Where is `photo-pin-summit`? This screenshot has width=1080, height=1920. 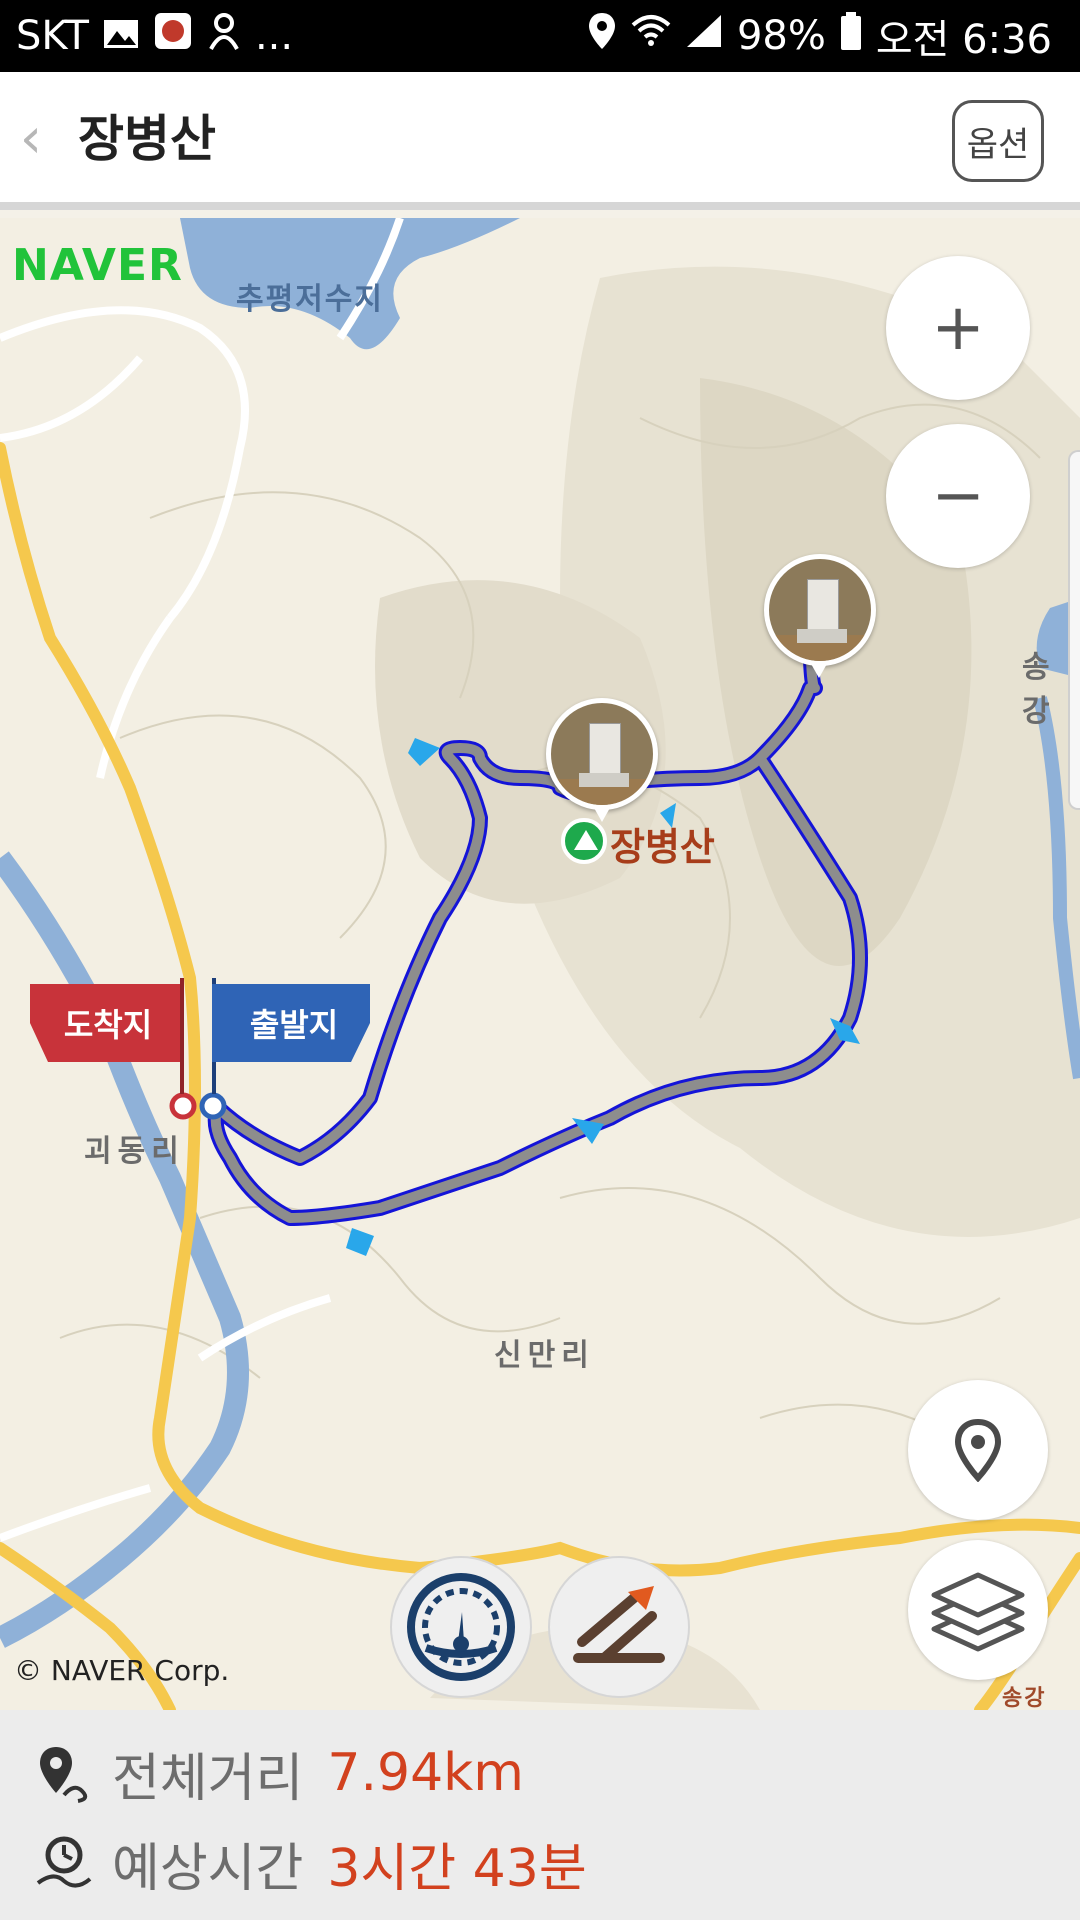 photo-pin-summit is located at coordinates (602, 754).